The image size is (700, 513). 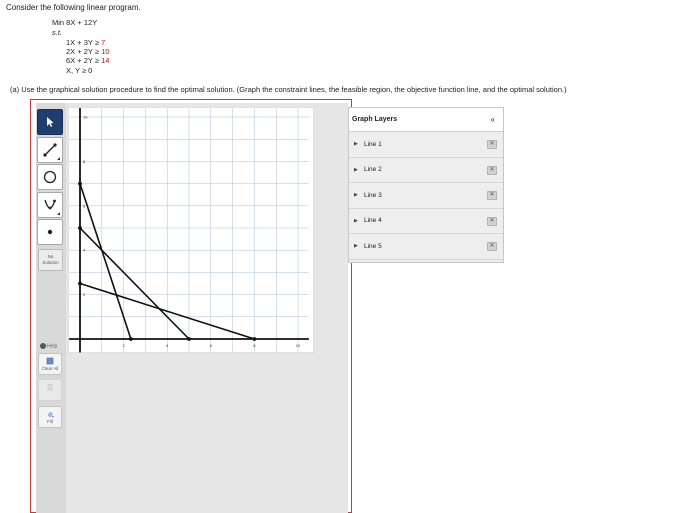 What do you see at coordinates (375, 119) in the screenshot?
I see `graph-layers-title: Graph Layers` at bounding box center [375, 119].